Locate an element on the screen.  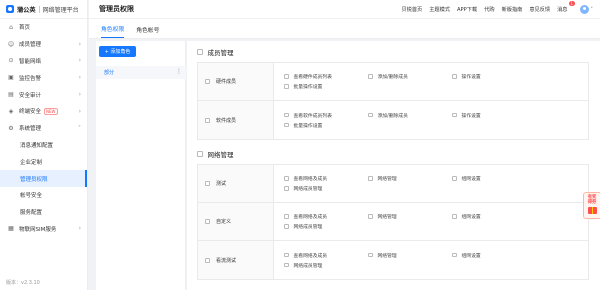
option-label: 查看软件成员列表 is located at coordinates (312, 116).